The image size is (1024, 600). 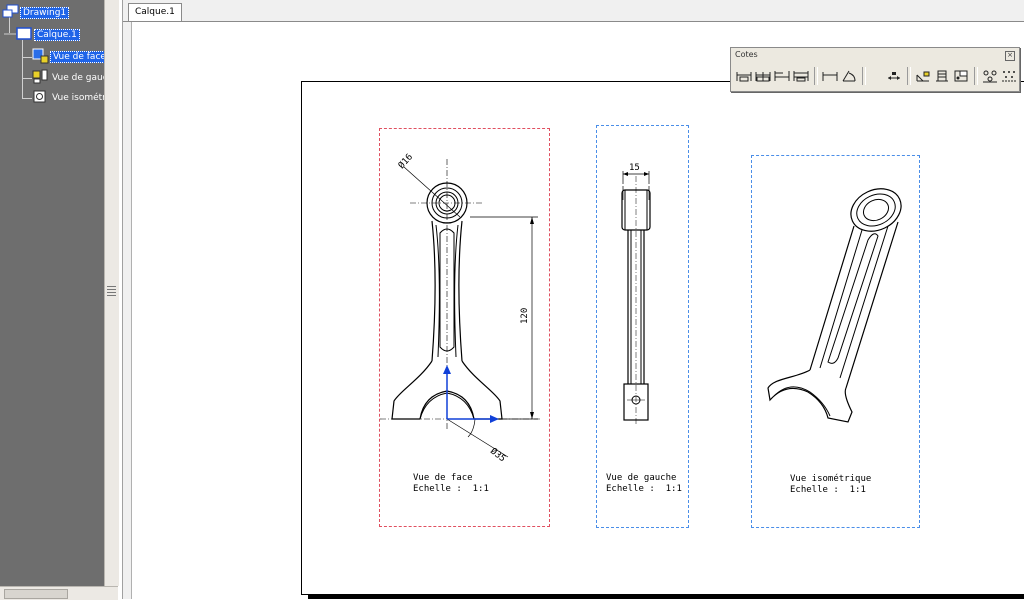 What do you see at coordinates (644, 489) in the screenshot?
I see `view-scale-left: Echelle : 1:1` at bounding box center [644, 489].